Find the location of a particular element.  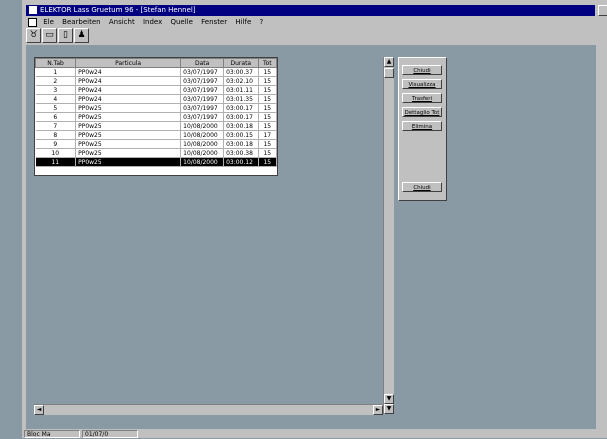

document-icon: ▯ is located at coordinates (65, 35).